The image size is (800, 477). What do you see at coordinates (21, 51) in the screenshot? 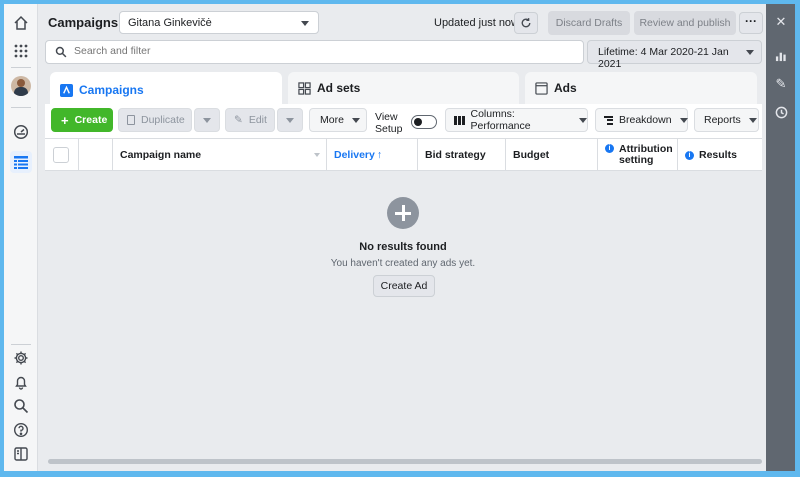
I see `apps-grid-icon` at bounding box center [21, 51].